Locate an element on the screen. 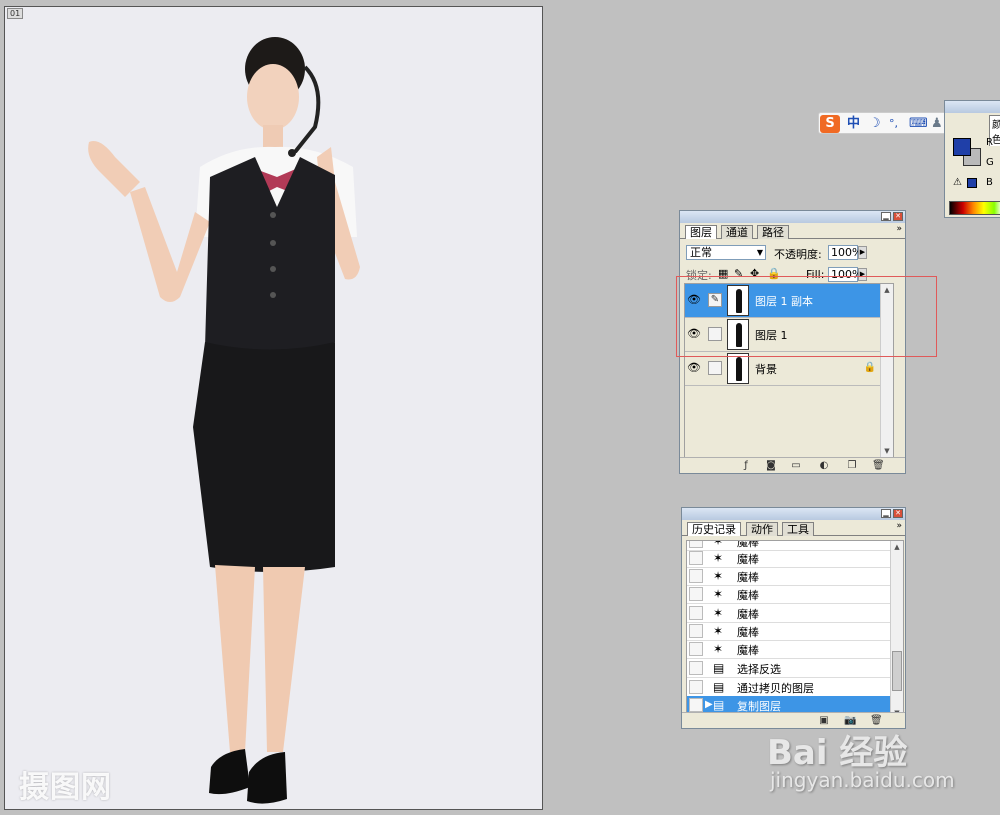 The width and height of the screenshot is (1000, 815). highlight-annotation is located at coordinates (806, 316).